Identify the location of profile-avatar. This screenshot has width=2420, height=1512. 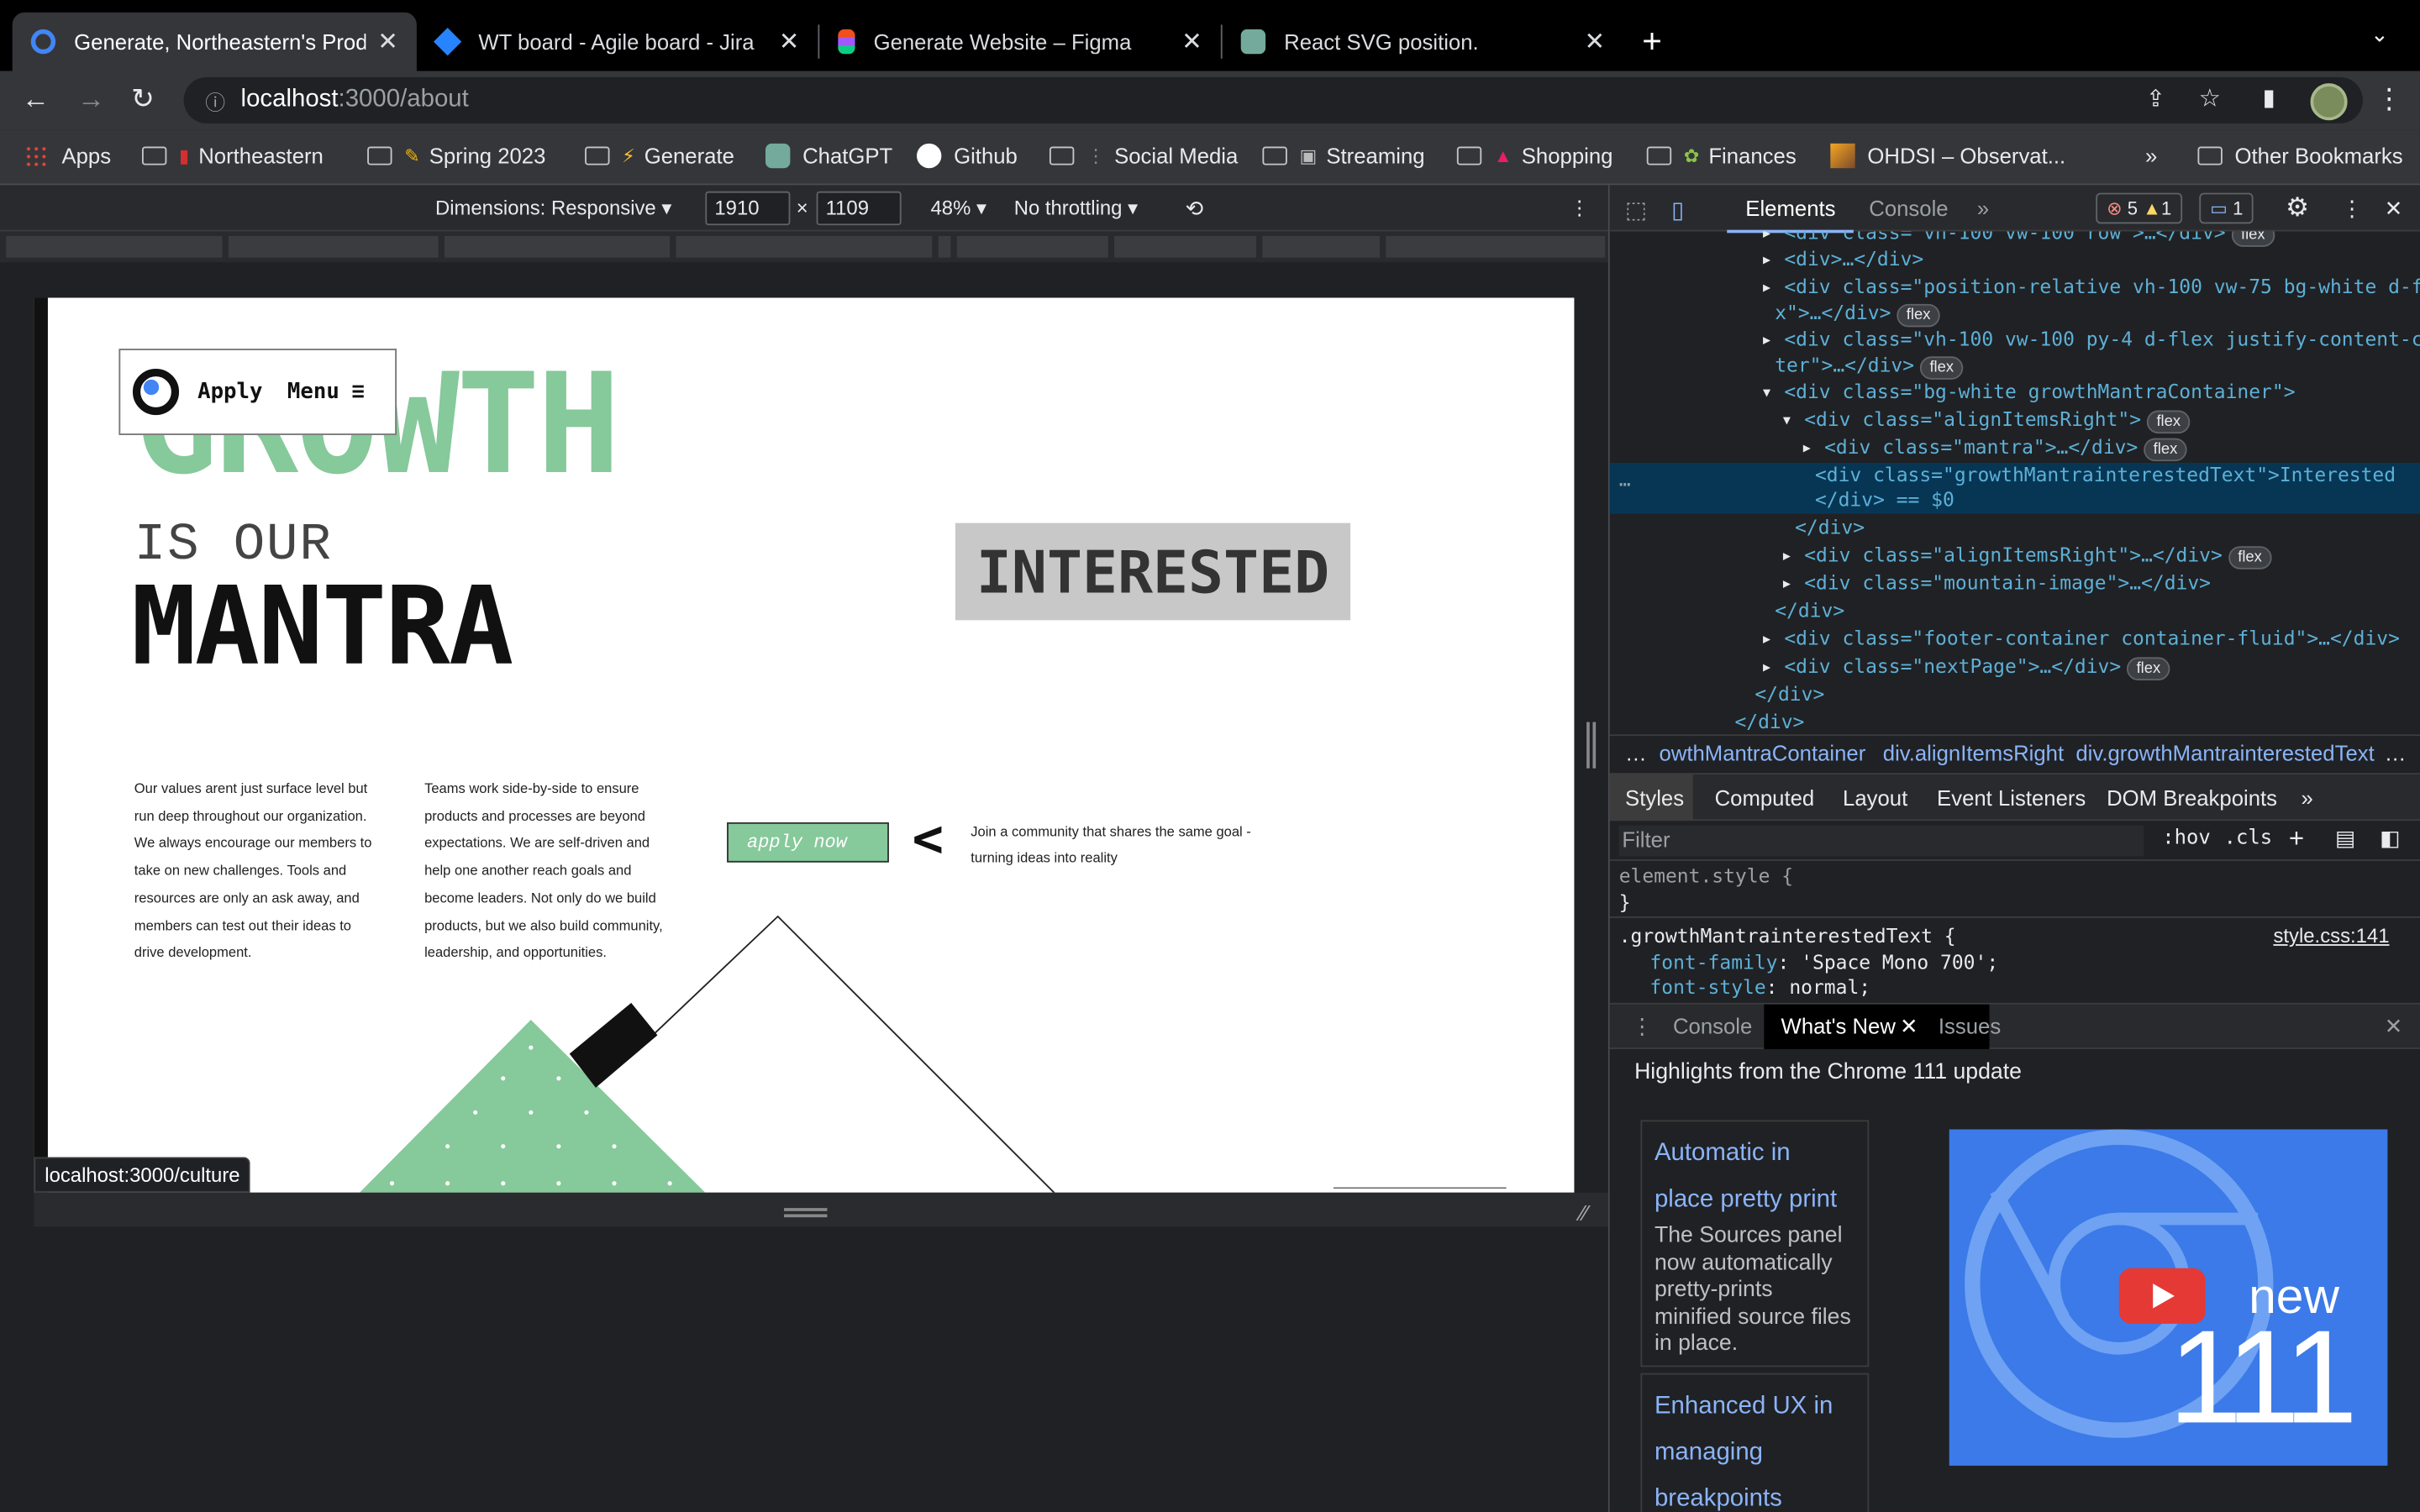
(2329, 102).